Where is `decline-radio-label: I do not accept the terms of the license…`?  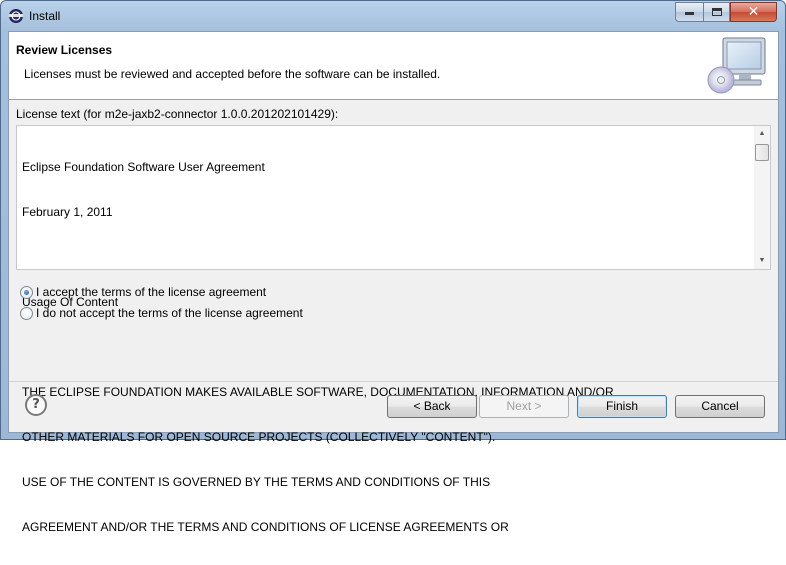 decline-radio-label: I do not accept the terms of the license… is located at coordinates (169, 313).